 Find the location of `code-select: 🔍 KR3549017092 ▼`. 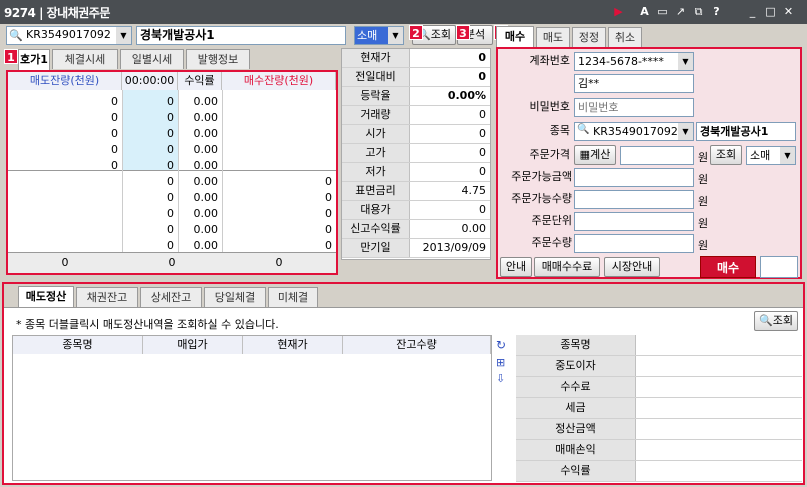

code-select: 🔍 KR3549017092 ▼ is located at coordinates (69, 35).